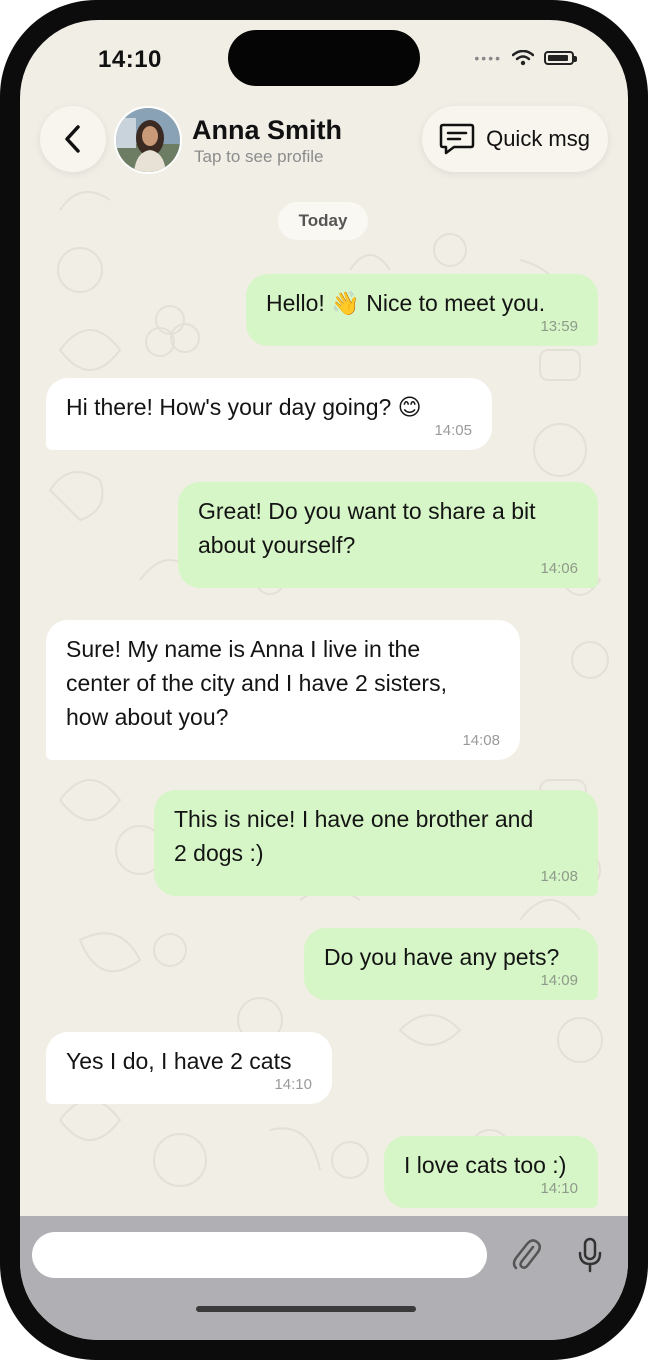 The image size is (648, 1360). What do you see at coordinates (538, 138) in the screenshot?
I see `quick-msg-label: Quick msg` at bounding box center [538, 138].